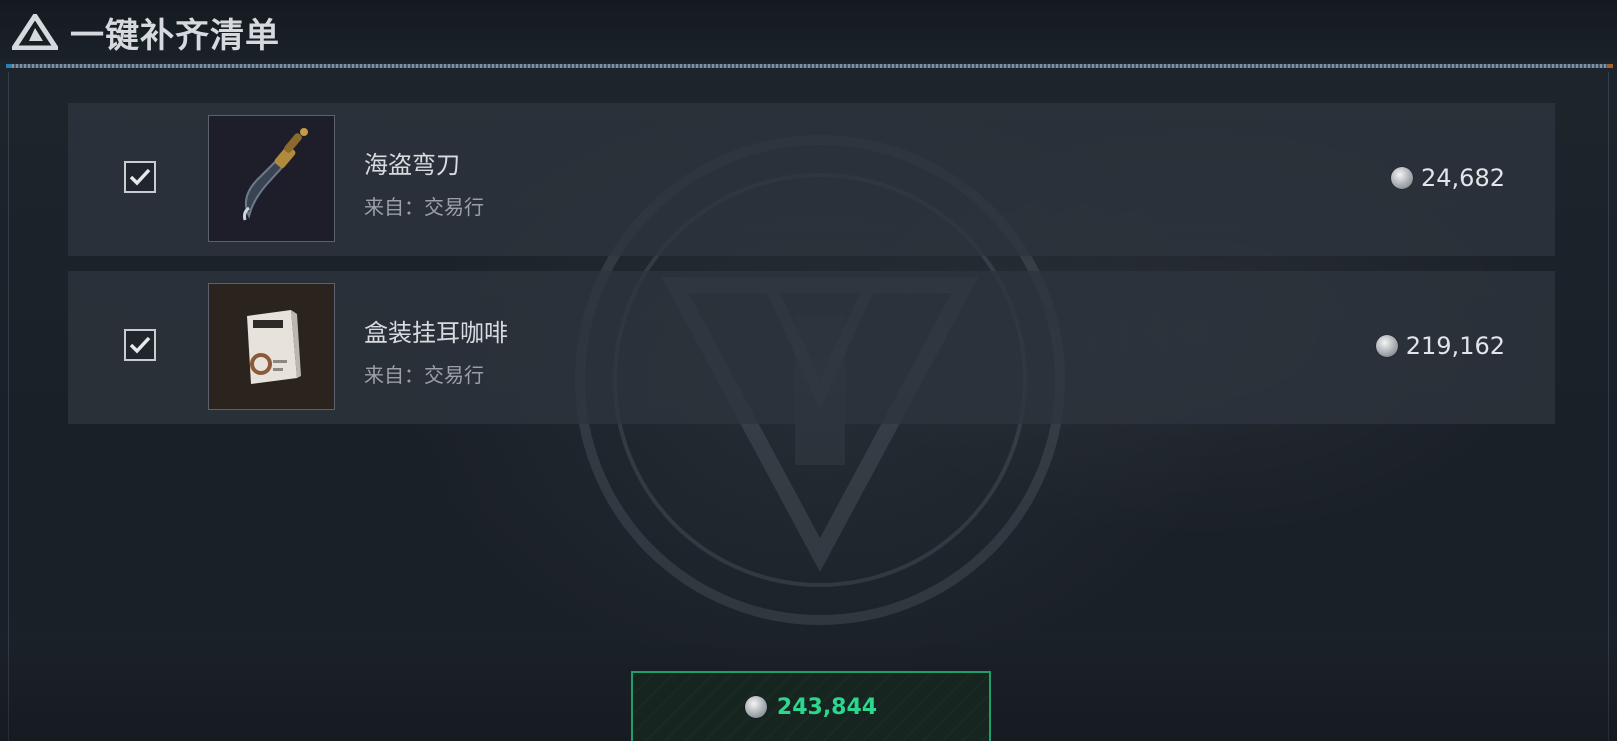 Image resolution: width=1617 pixels, height=741 pixels. What do you see at coordinates (271, 178) in the screenshot?
I see `pirate-scimitar-image` at bounding box center [271, 178].